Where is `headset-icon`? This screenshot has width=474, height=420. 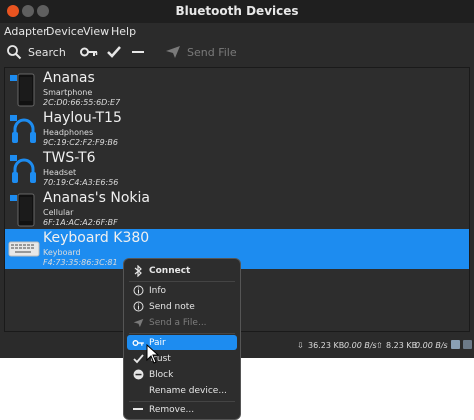 headset-icon is located at coordinates (23, 169).